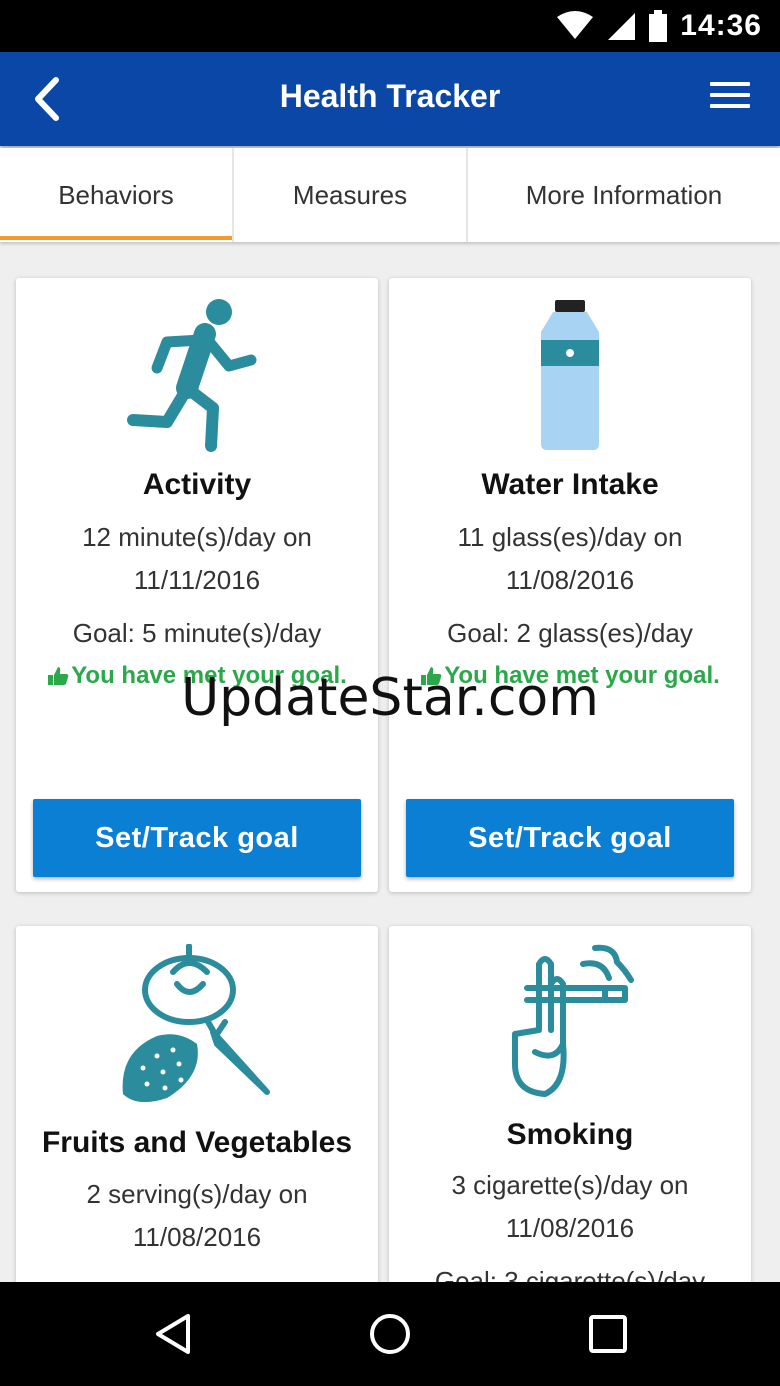 This screenshot has height=1386, width=780. I want to click on card-goal: Goal: 5 minute(s)/day, so click(197, 633).